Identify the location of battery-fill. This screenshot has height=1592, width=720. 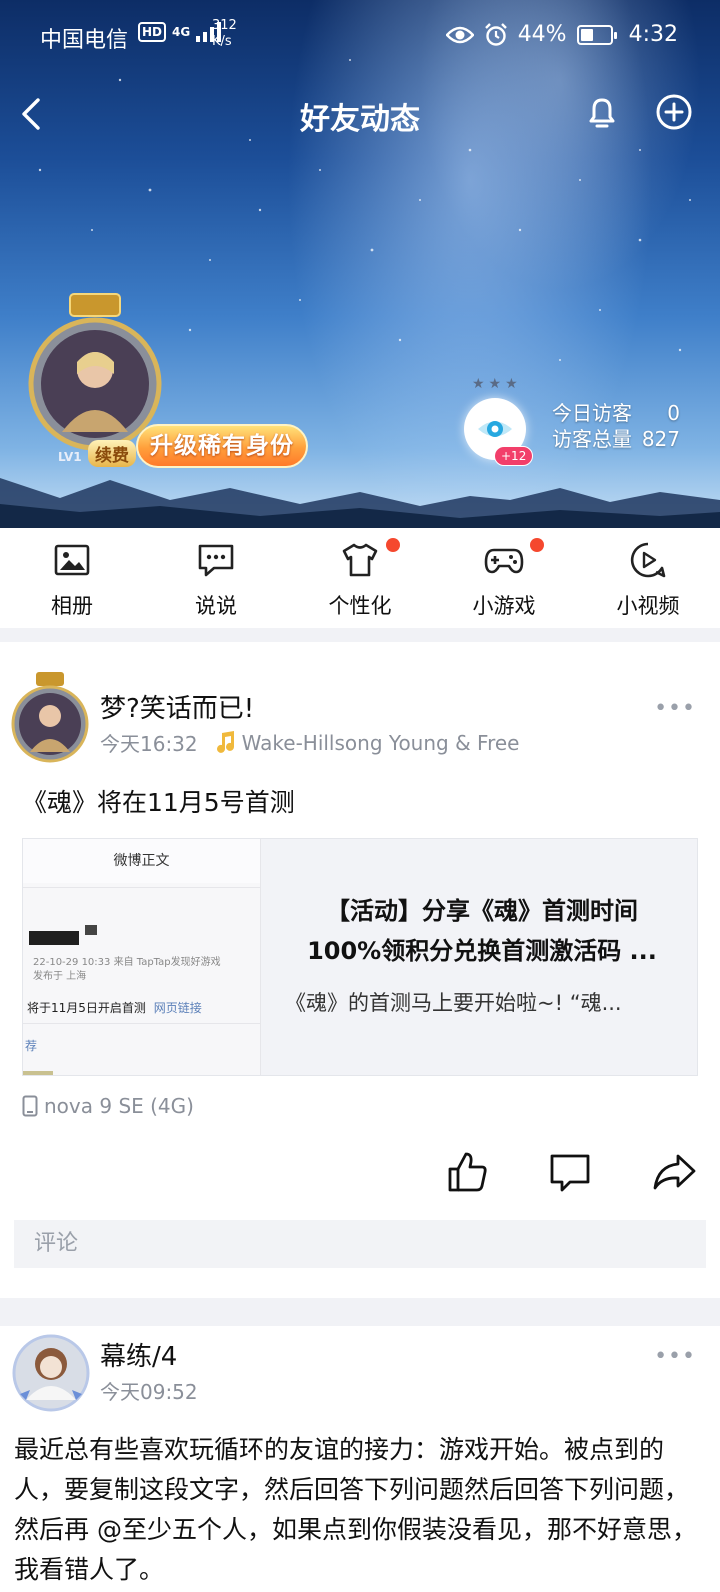
(586, 34).